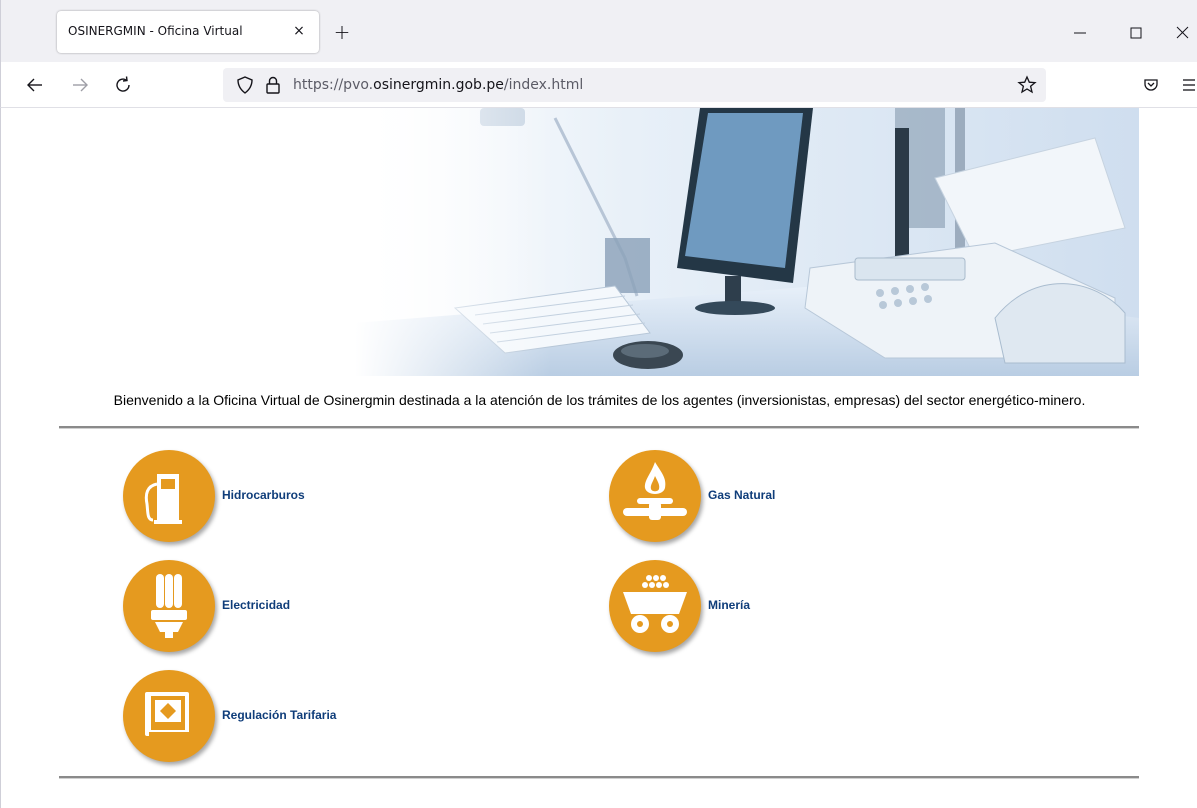 This screenshot has height=808, width=1197. I want to click on service-link-gas-natural: Gas Natural, so click(729, 496).